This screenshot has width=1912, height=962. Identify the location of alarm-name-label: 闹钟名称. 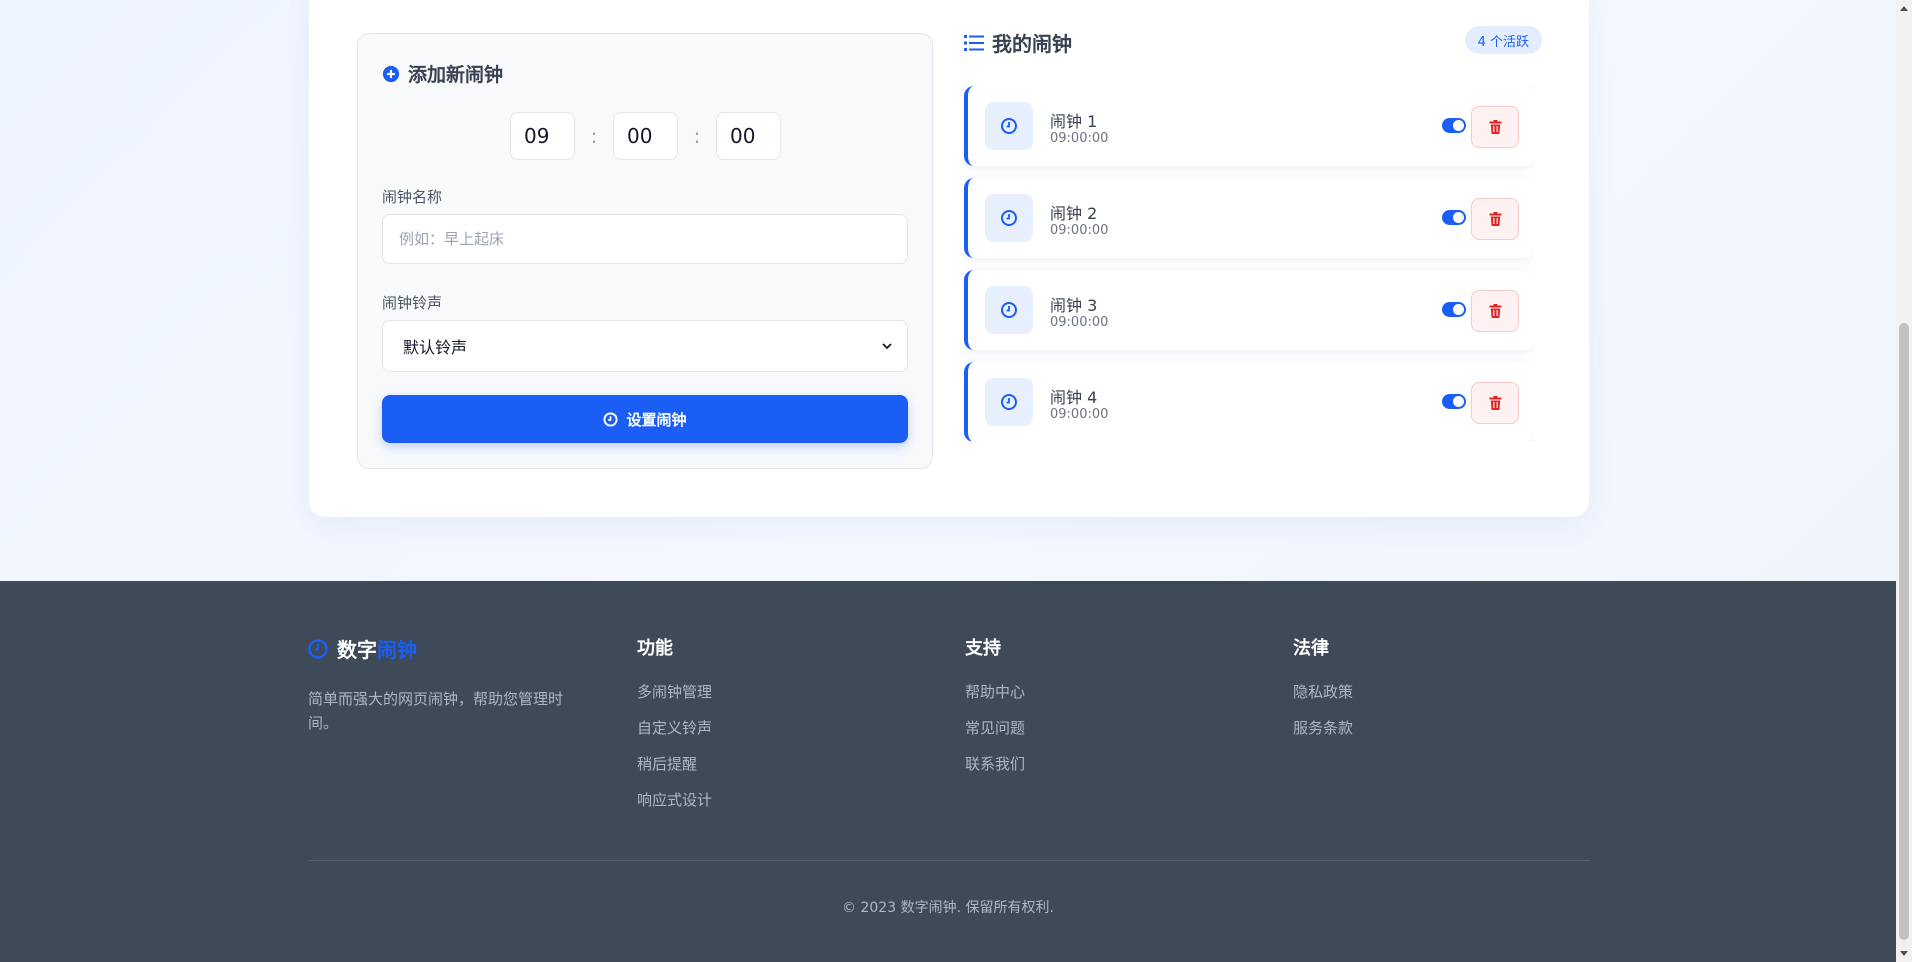
(412, 197).